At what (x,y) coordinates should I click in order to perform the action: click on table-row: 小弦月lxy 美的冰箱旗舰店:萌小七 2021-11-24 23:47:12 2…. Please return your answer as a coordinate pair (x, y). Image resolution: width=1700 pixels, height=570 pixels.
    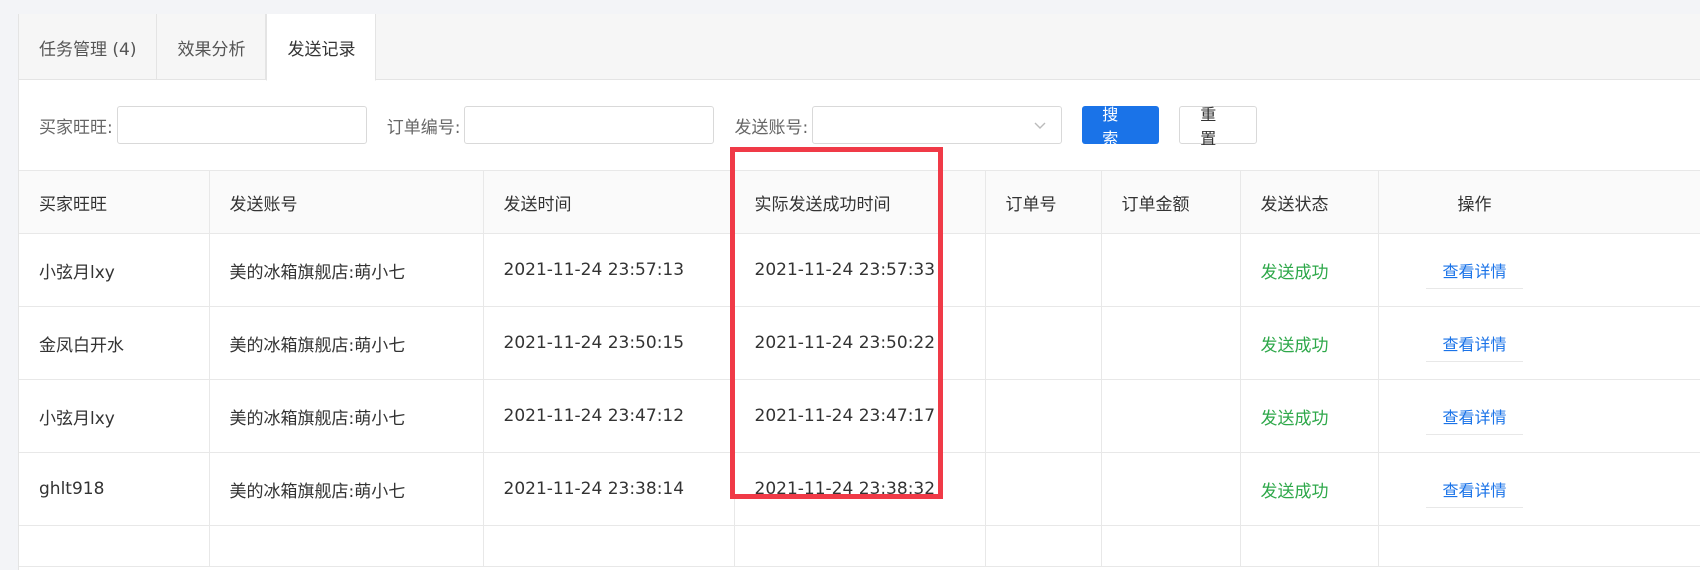
    Looking at the image, I should click on (859, 416).